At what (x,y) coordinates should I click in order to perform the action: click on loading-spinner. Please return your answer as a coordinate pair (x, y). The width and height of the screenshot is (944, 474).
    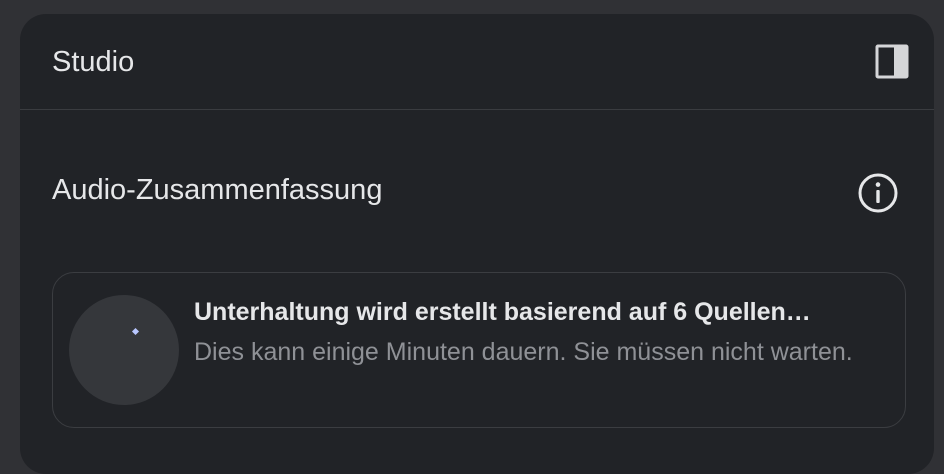
    Looking at the image, I should click on (124, 350).